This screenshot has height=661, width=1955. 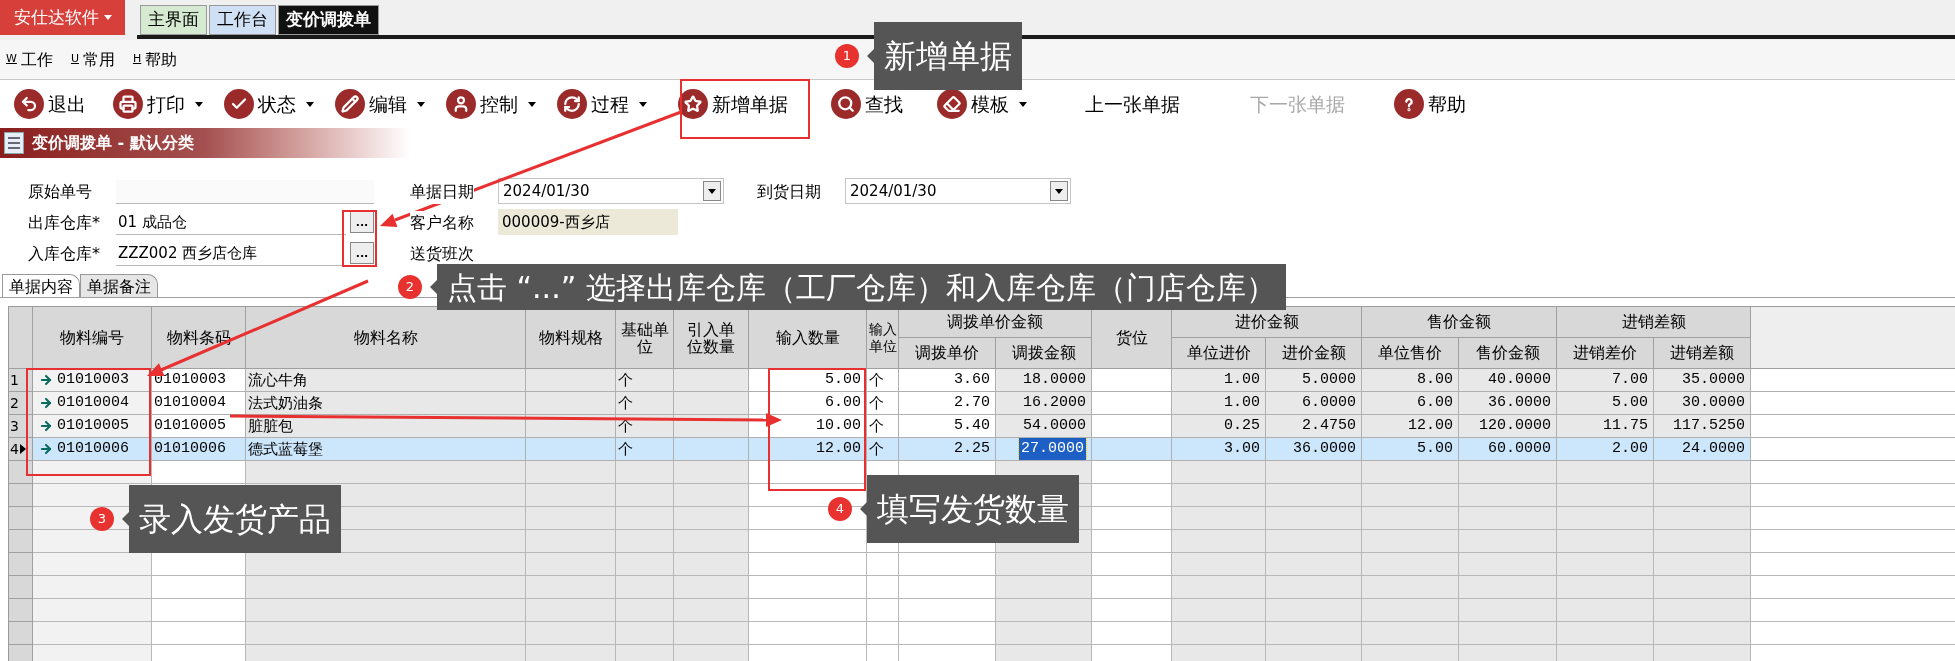 What do you see at coordinates (231, 254) in the screenshot?
I see `input-field: ZZZ002 西乡店仓库` at bounding box center [231, 254].